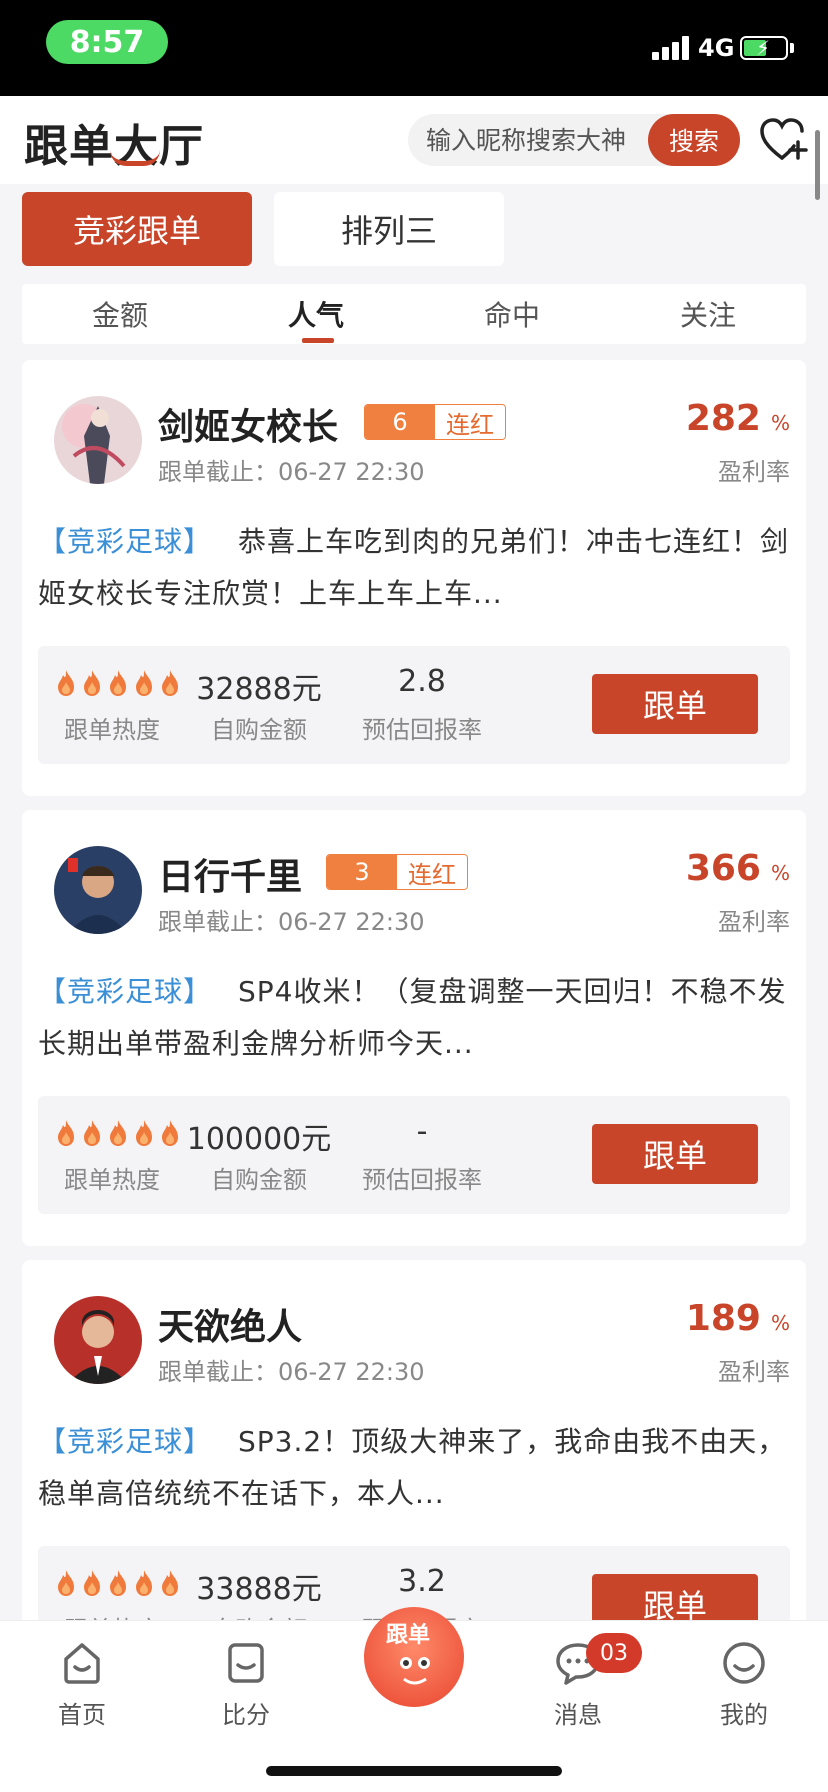 The image size is (828, 1792). I want to click on profit-rate-value: 366, so click(723, 868).